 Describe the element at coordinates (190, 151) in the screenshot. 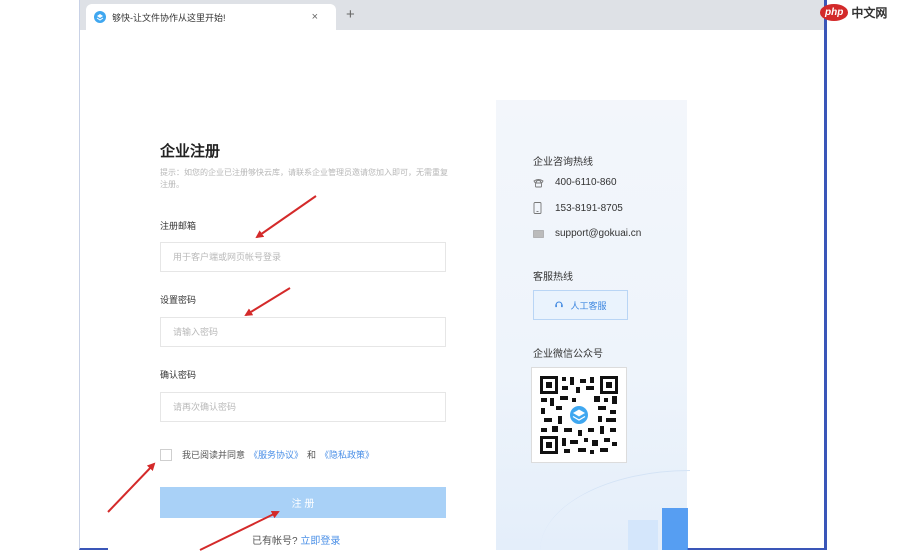

I see `page-title: 企业注册` at that location.